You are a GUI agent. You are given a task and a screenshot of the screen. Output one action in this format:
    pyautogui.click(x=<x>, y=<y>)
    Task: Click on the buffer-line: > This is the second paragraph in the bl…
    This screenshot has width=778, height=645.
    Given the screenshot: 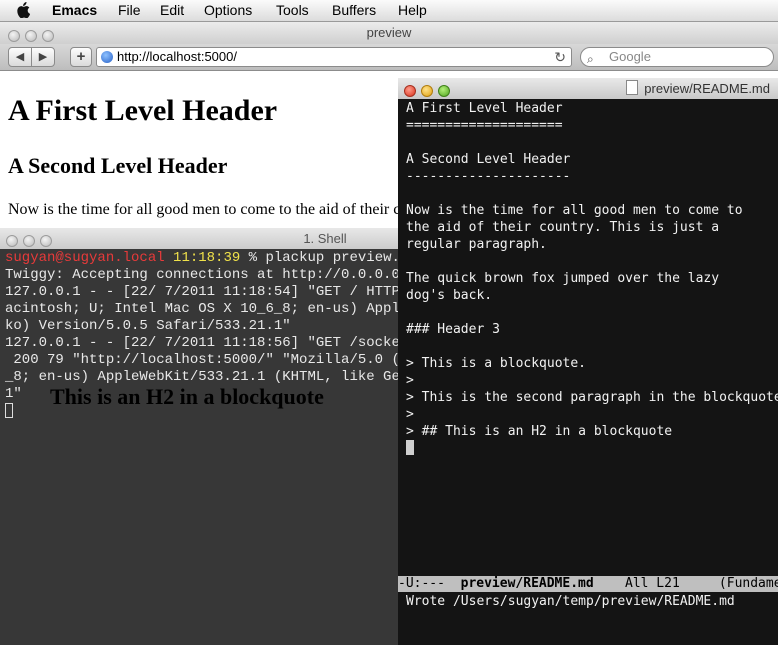 What is the action you would take?
    pyautogui.click(x=592, y=397)
    